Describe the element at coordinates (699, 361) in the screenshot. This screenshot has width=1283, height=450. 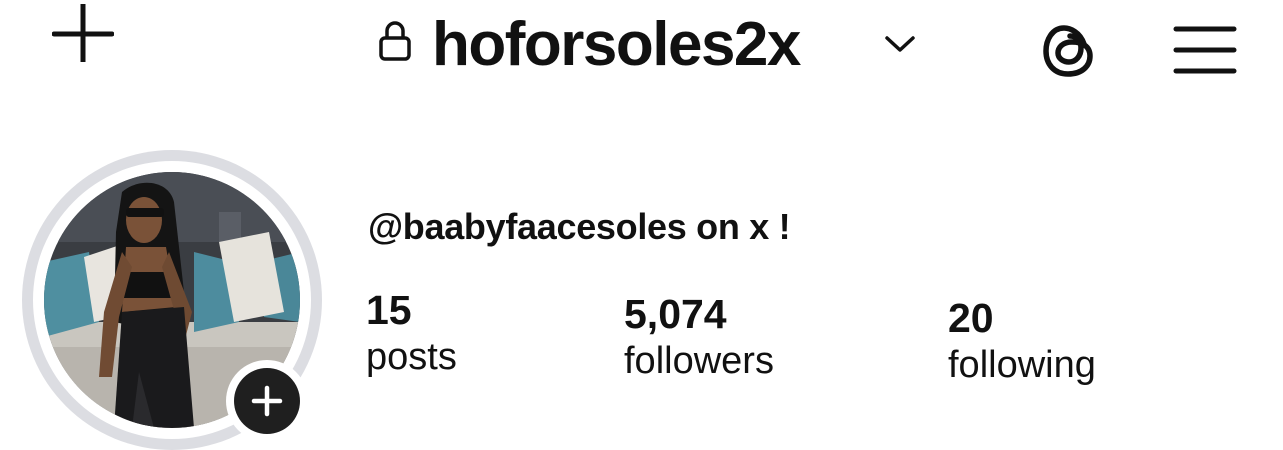
I see `followers-label: followers` at that location.